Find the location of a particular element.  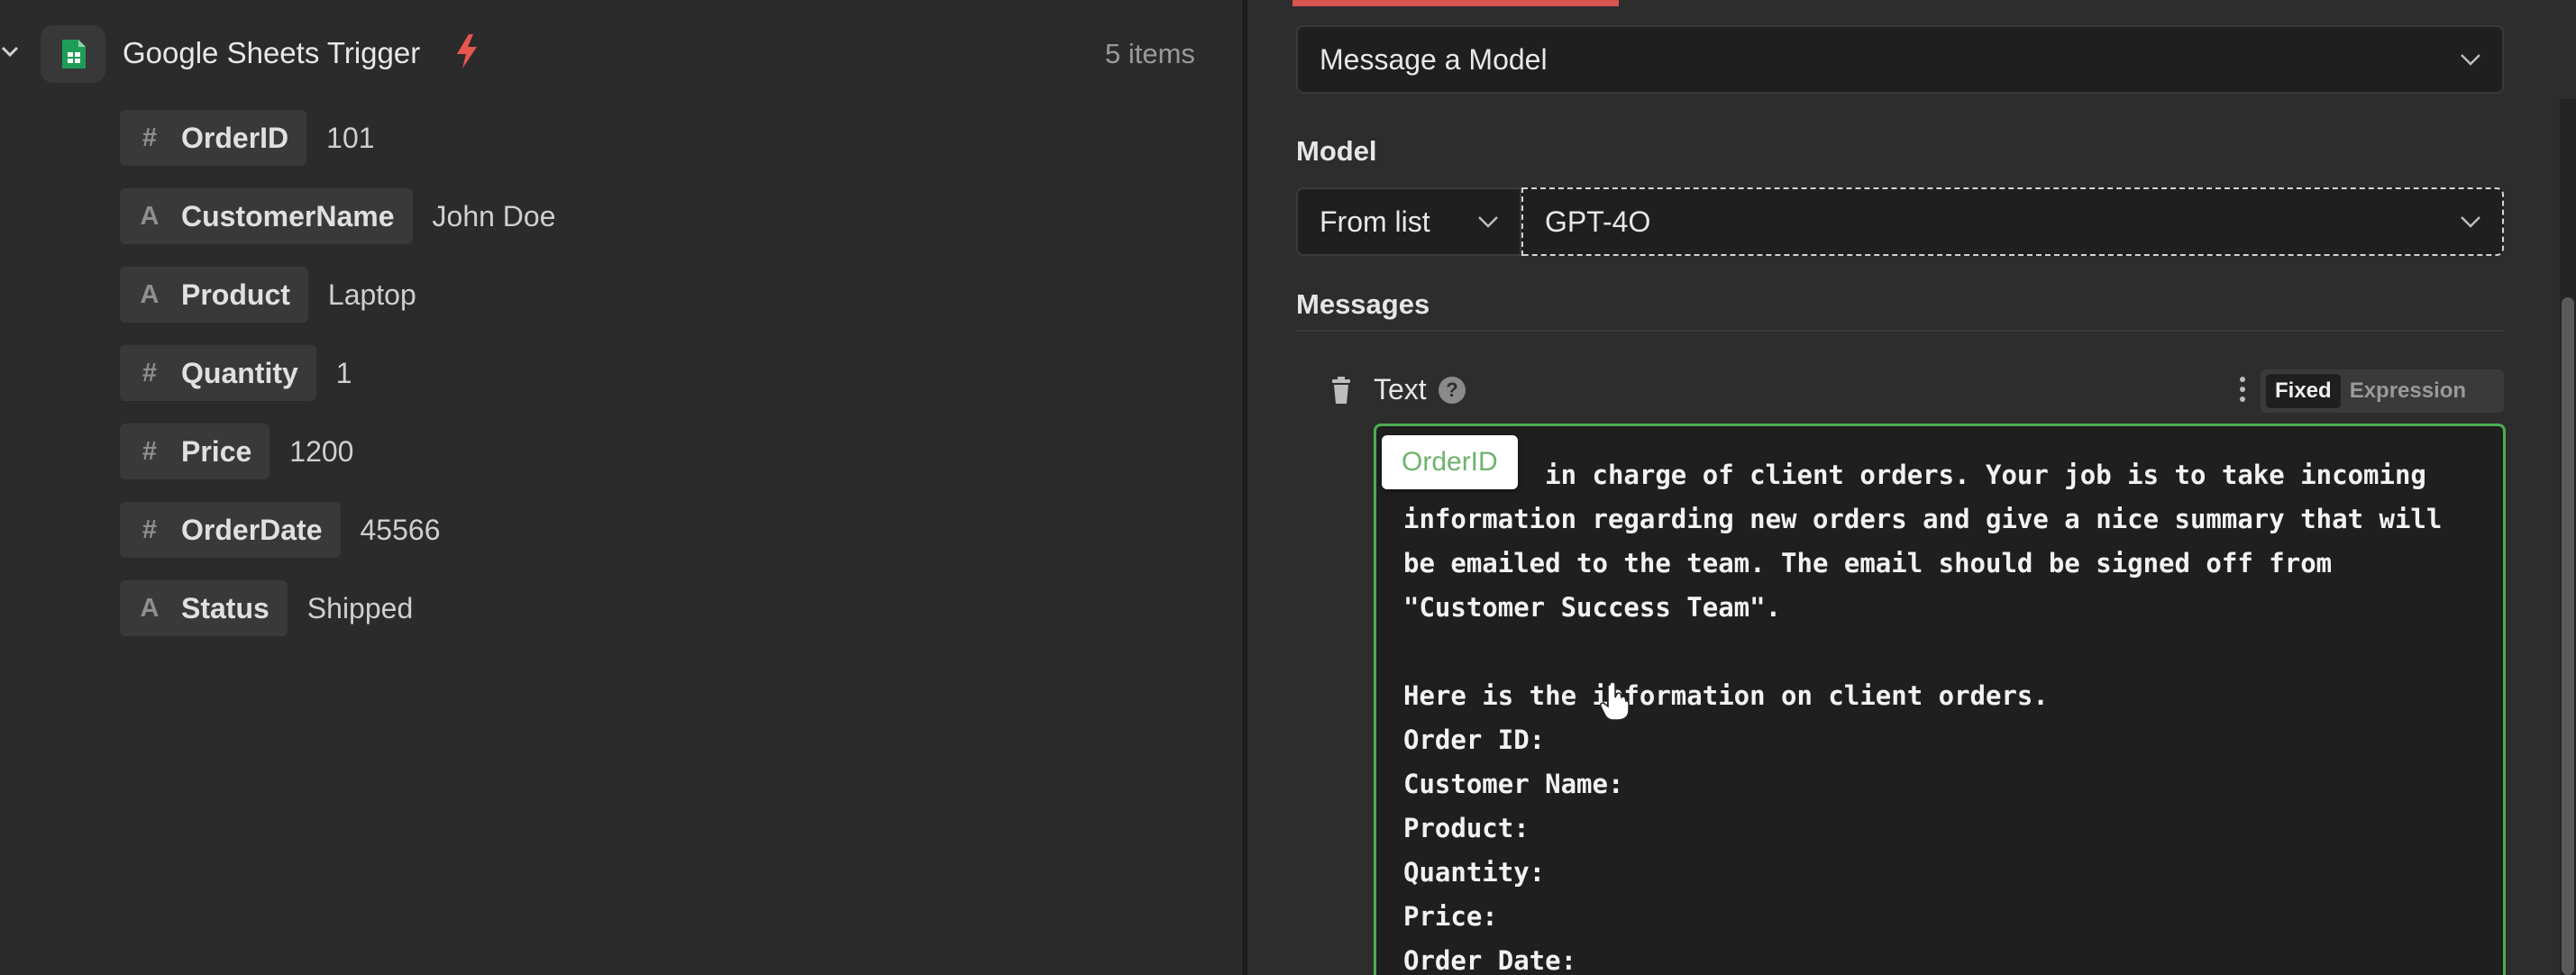

trigger-node-title: Google Sheets Trigger is located at coordinates (272, 52).